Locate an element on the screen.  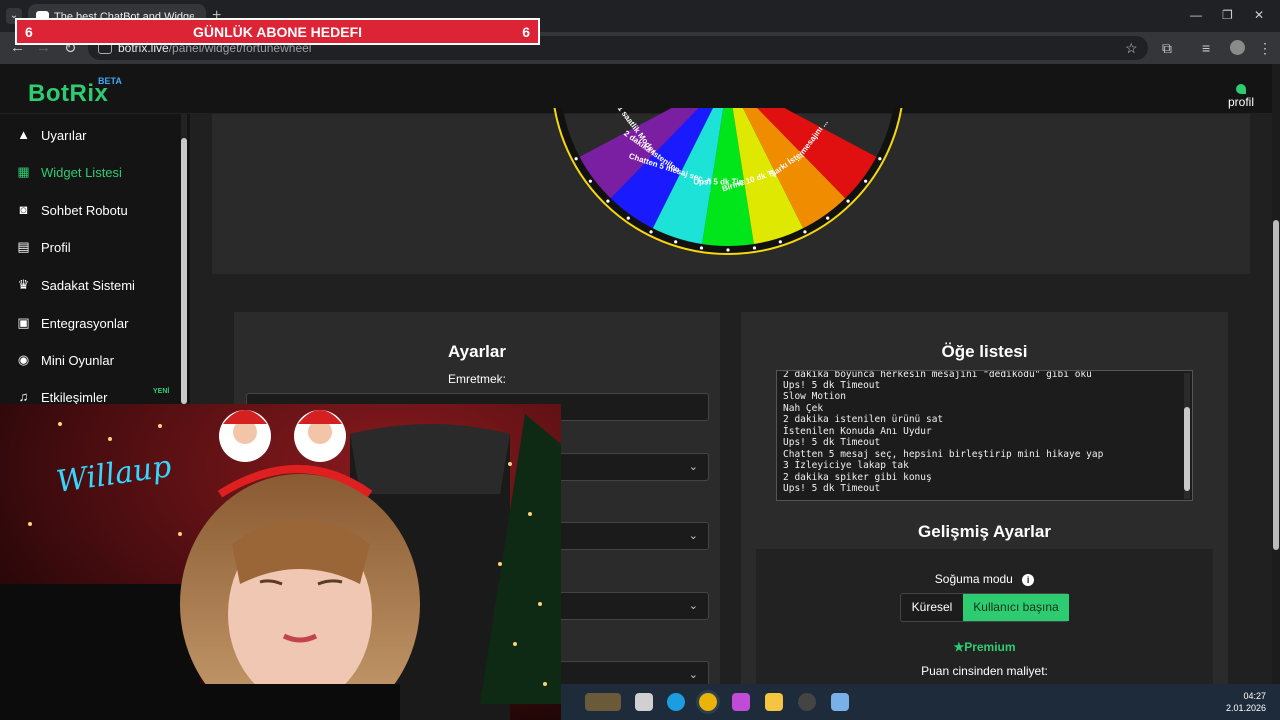
goal-target-count: 6 is located at coordinates (526, 32).